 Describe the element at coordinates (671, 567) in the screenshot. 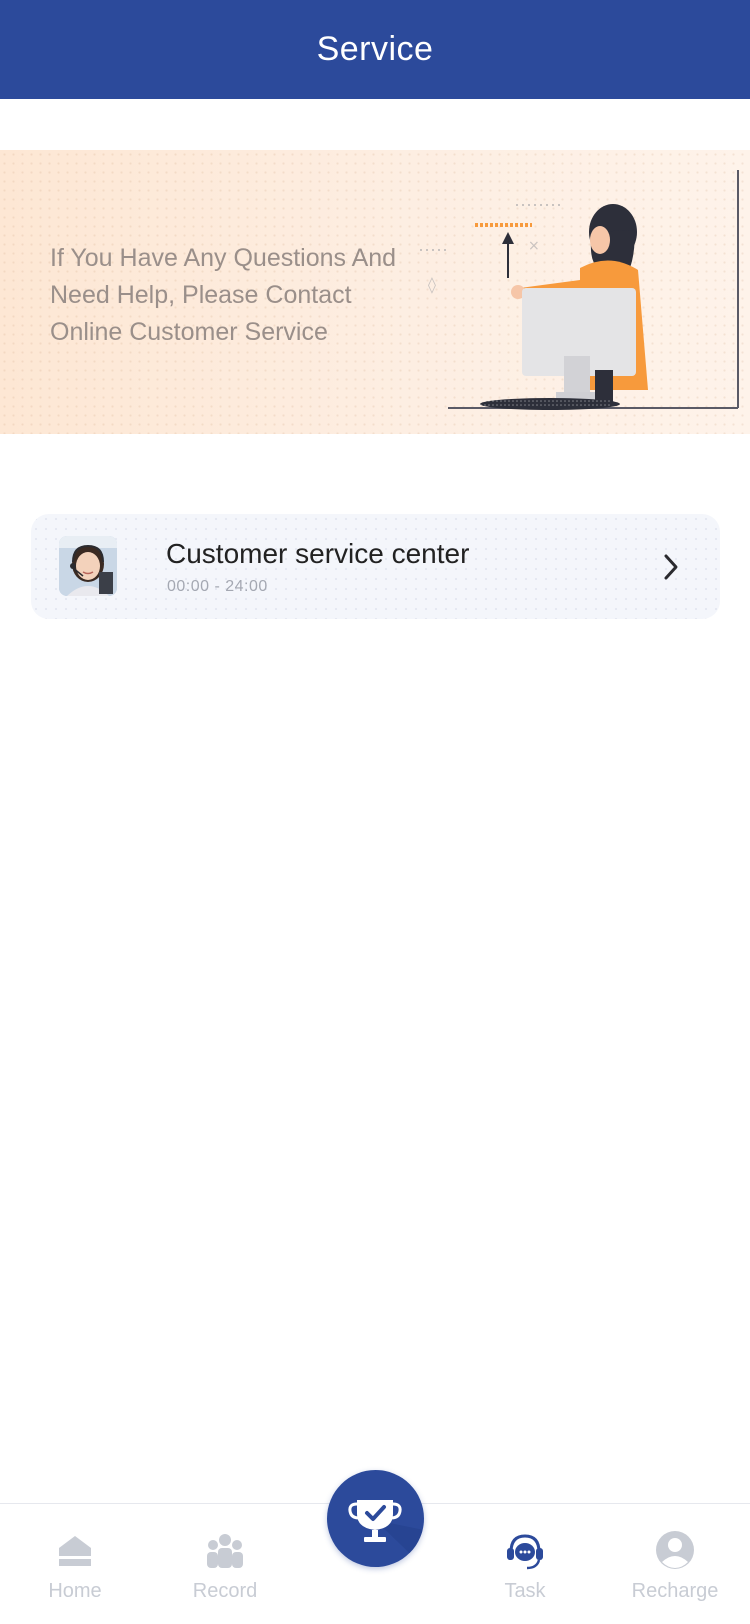

I see `chevron-right-icon` at that location.